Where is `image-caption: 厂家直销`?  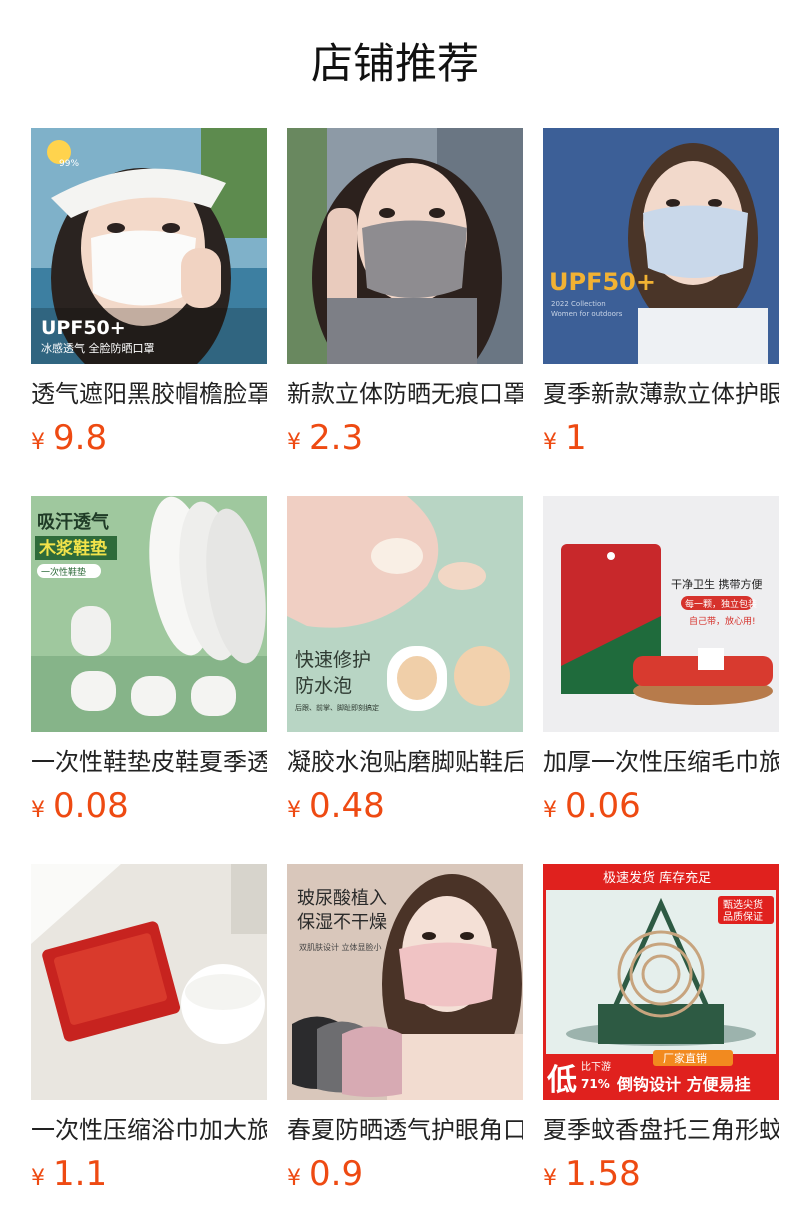 image-caption: 厂家直销 is located at coordinates (685, 1058).